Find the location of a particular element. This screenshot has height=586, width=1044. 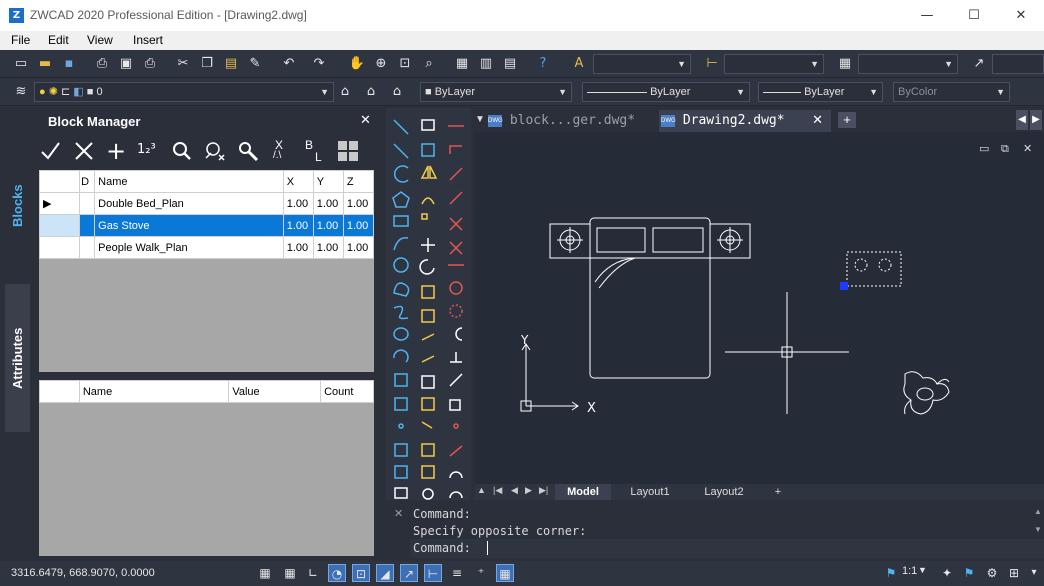

cross-icon is located at coordinates (84, 151).